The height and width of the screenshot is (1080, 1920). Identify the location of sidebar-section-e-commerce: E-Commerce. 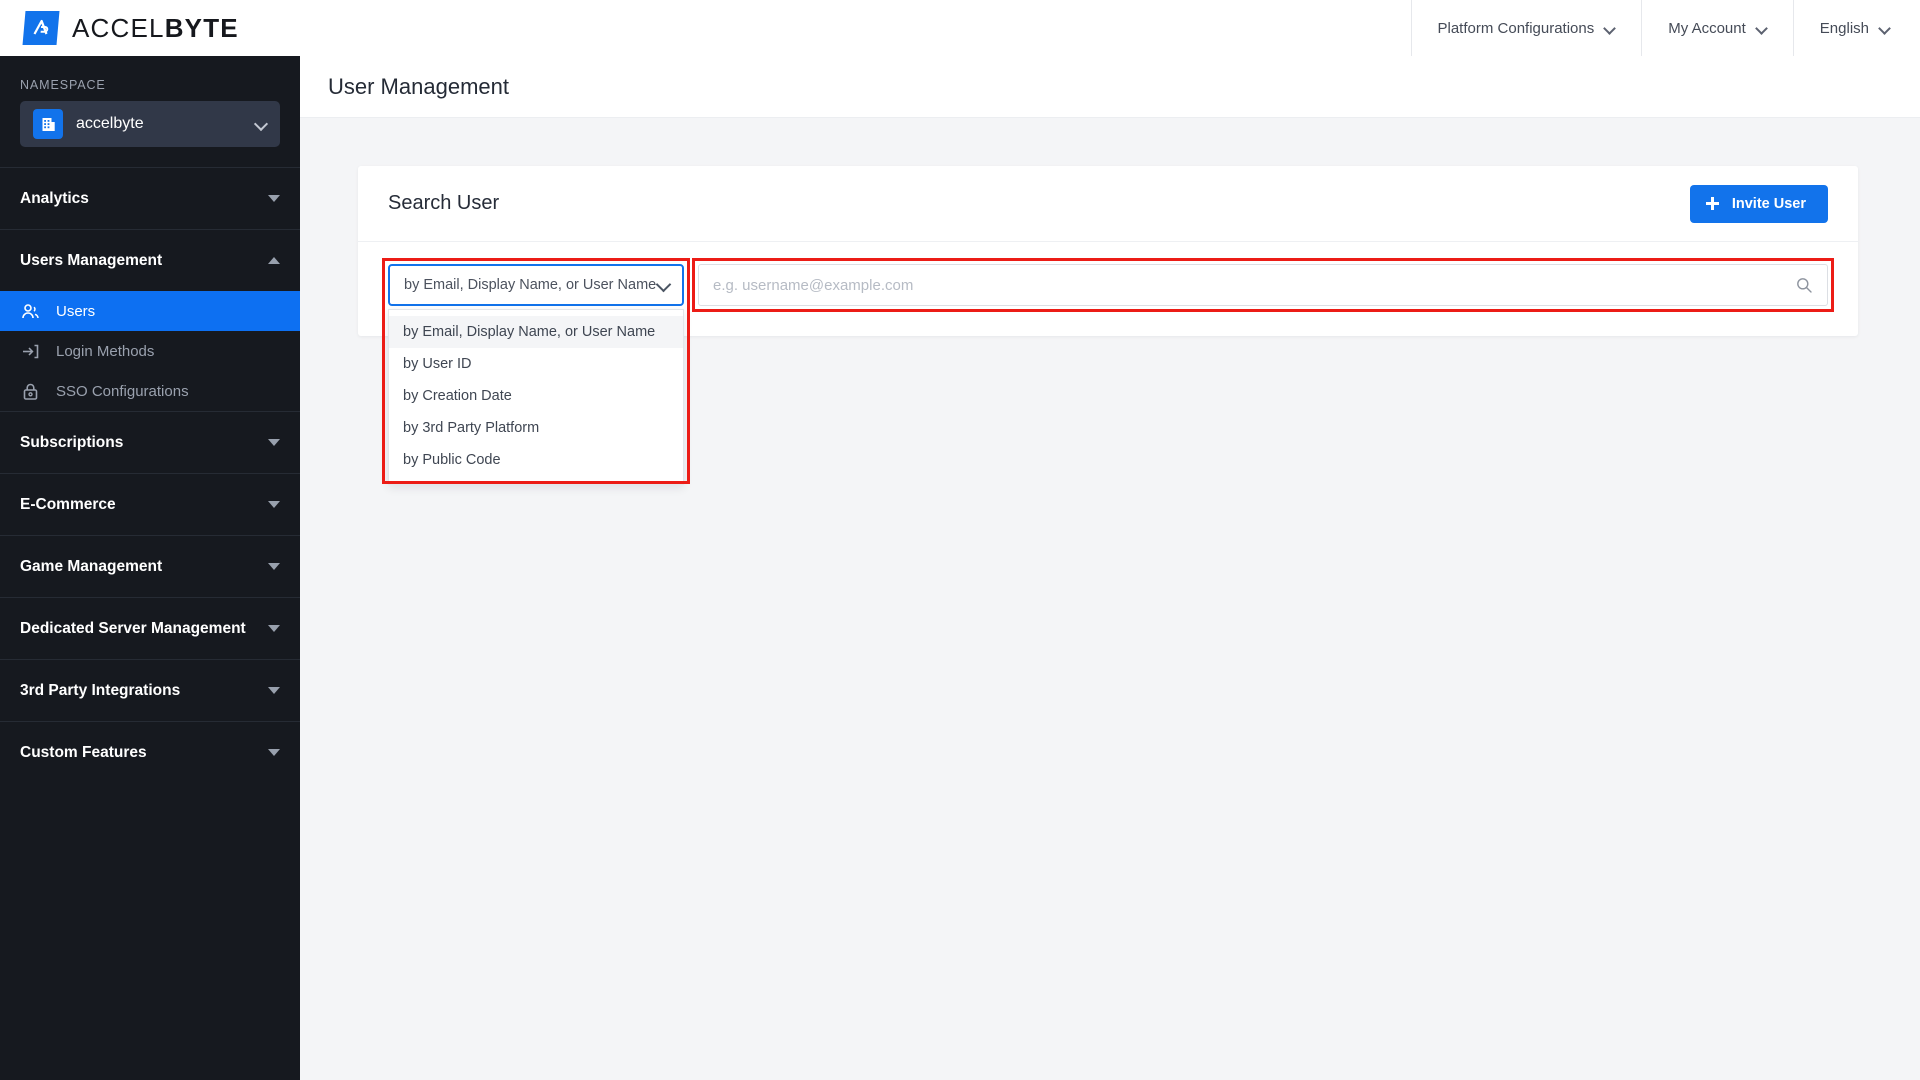
(150, 504).